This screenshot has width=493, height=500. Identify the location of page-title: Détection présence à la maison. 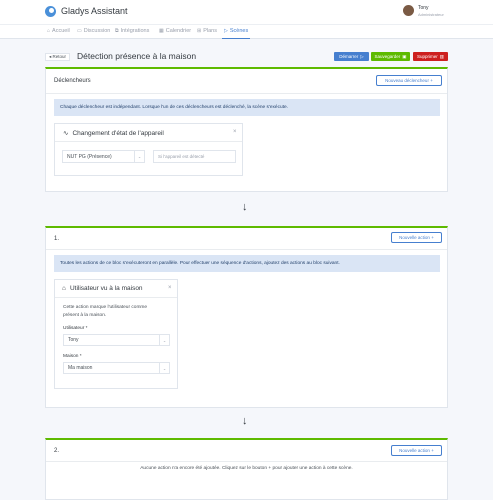
(137, 56).